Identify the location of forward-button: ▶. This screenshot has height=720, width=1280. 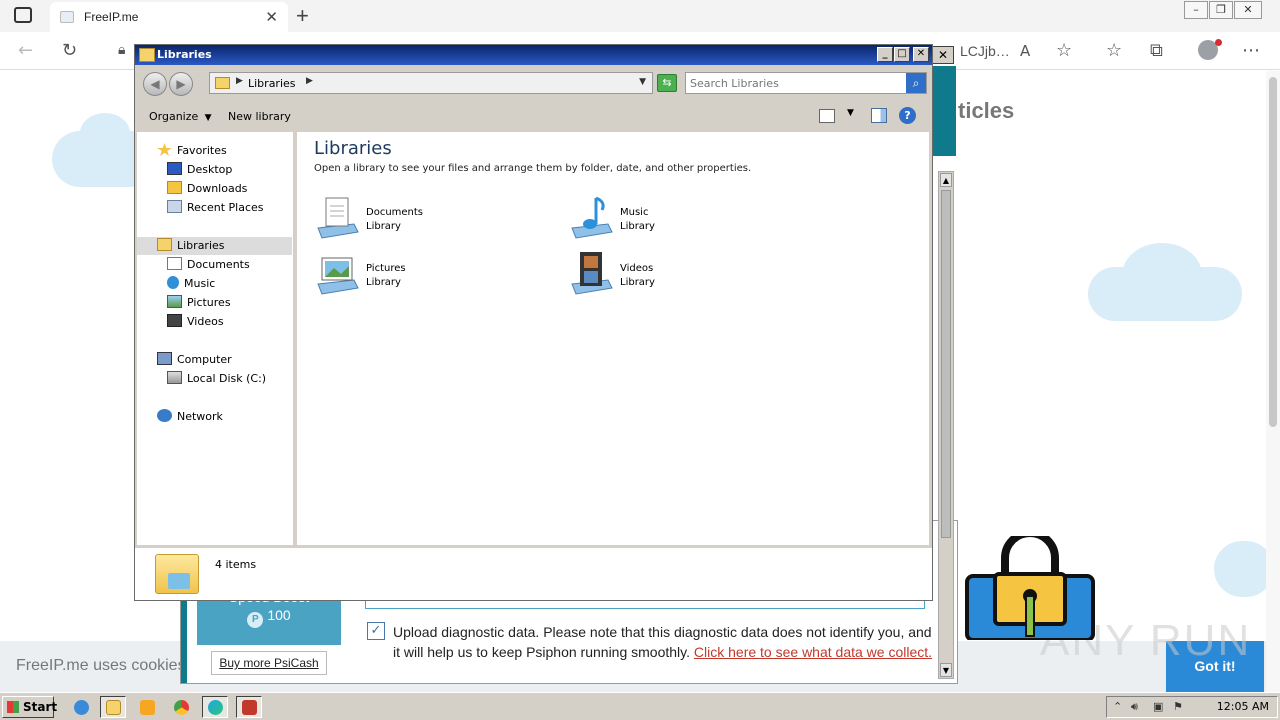
(181, 84).